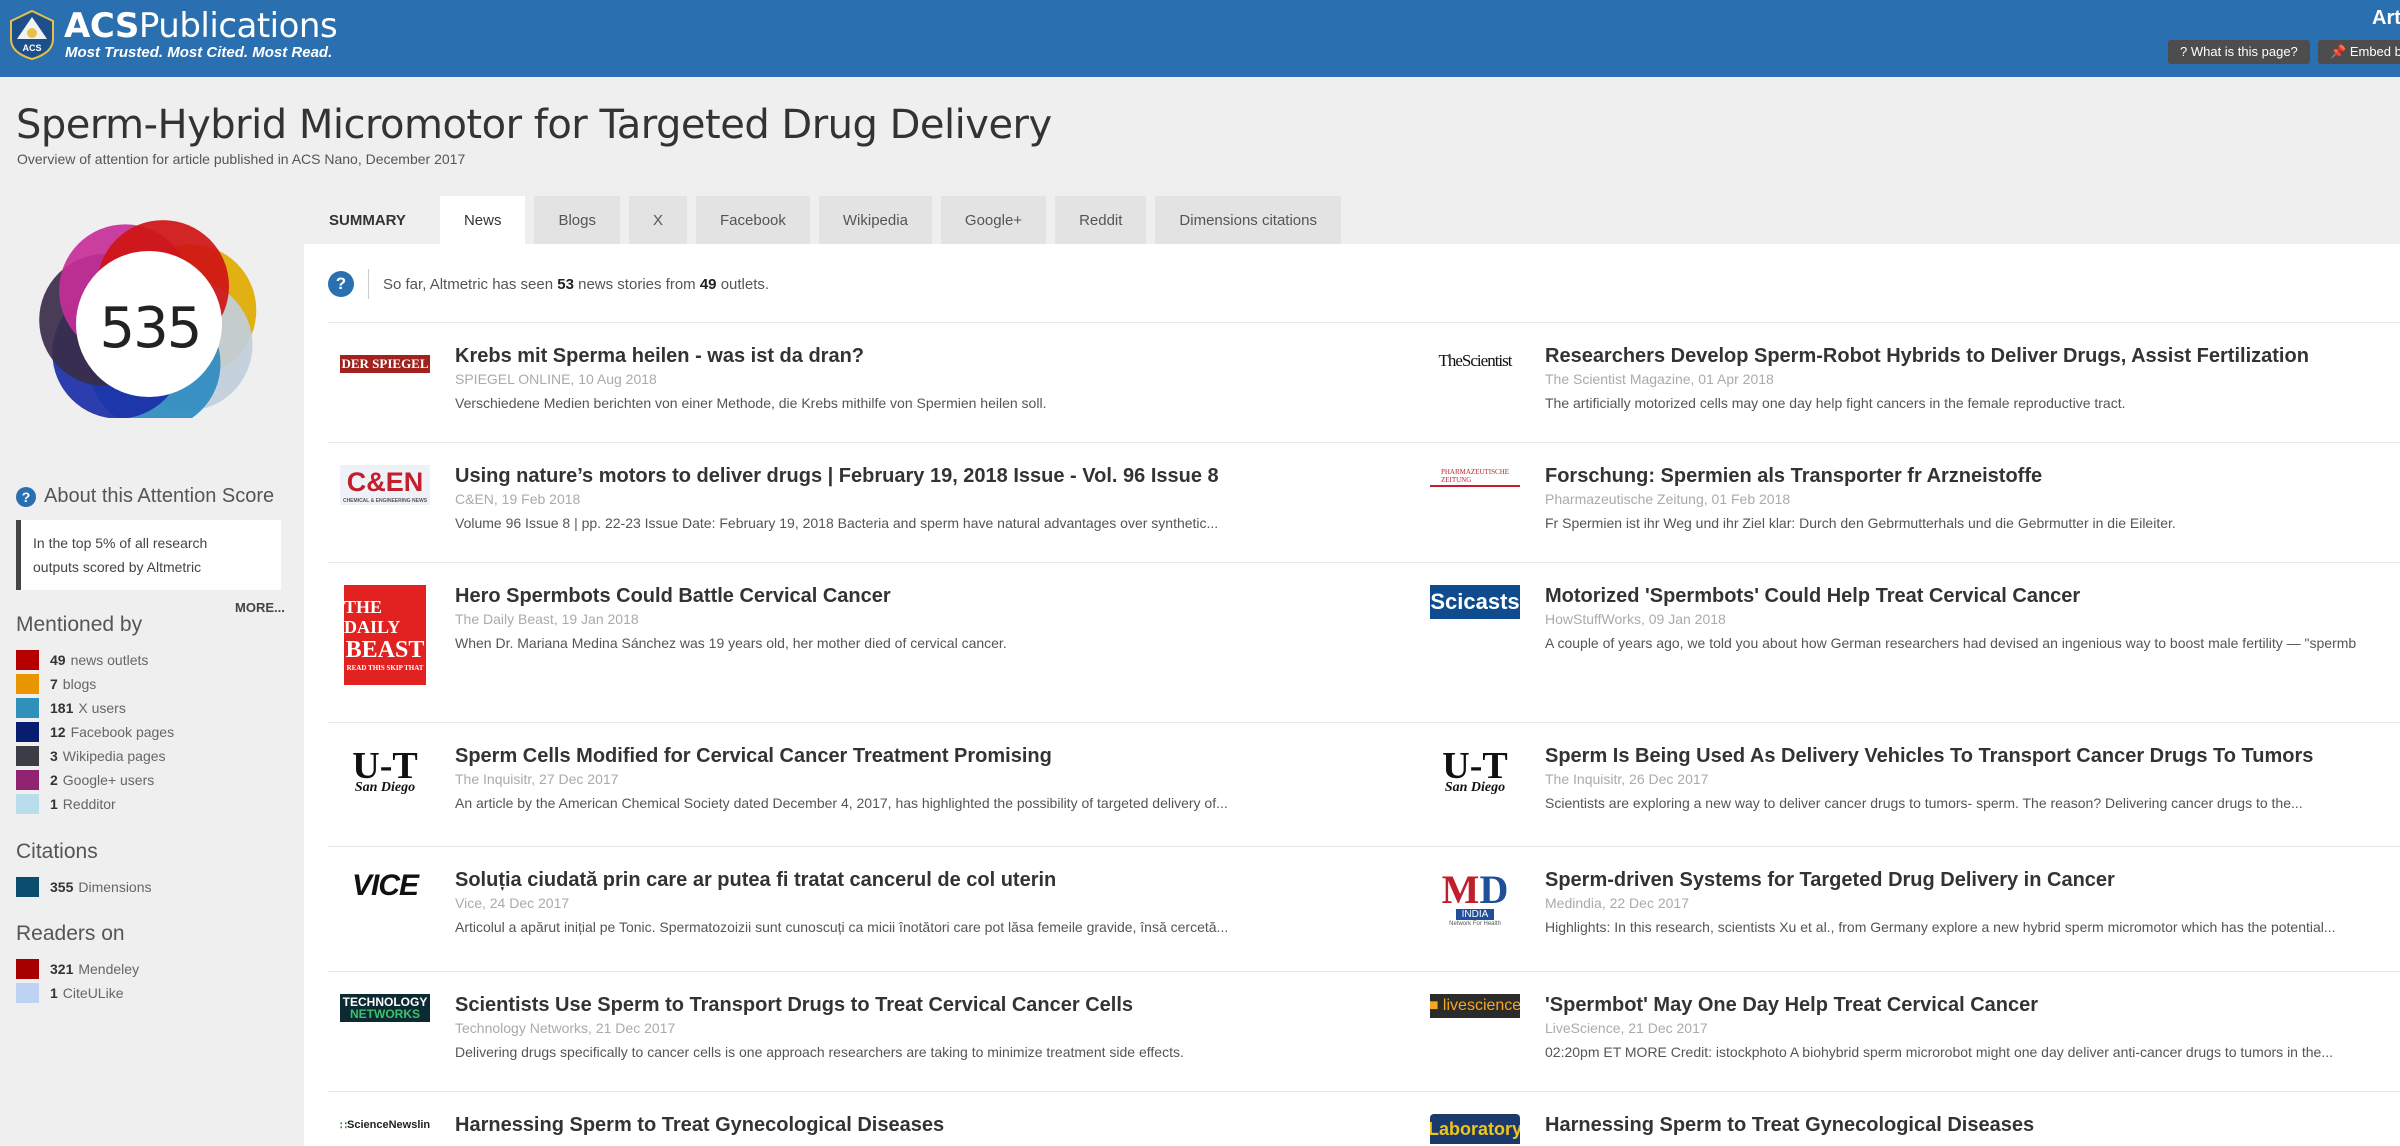 This screenshot has width=2400, height=1146. Describe the element at coordinates (1475, 787) in the screenshot. I see `outlet-logo-part: San Diego` at that location.